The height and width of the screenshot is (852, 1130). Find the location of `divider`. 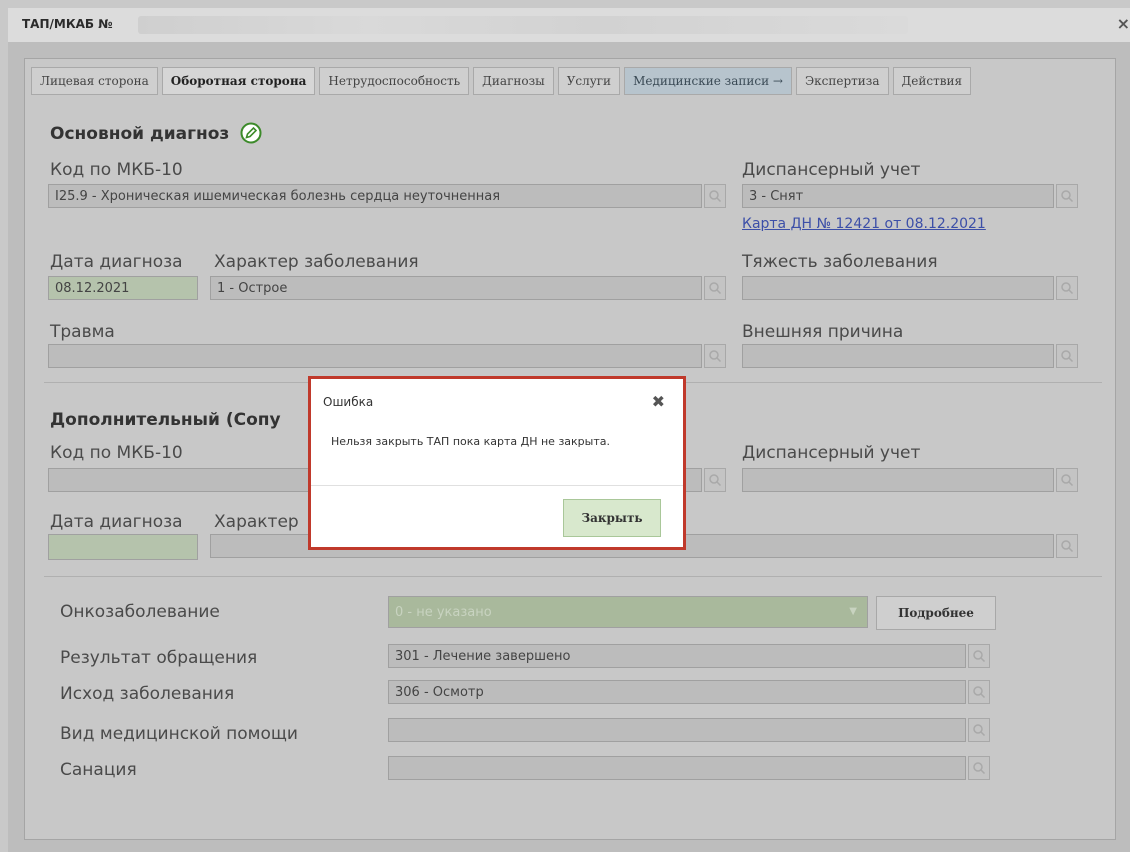

divider is located at coordinates (573, 576).